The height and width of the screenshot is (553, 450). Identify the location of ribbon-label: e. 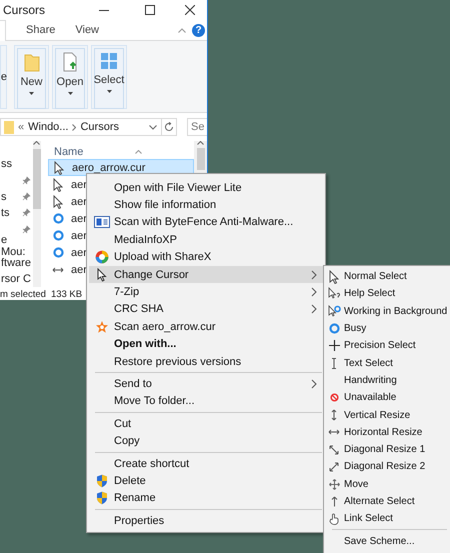
(3, 77).